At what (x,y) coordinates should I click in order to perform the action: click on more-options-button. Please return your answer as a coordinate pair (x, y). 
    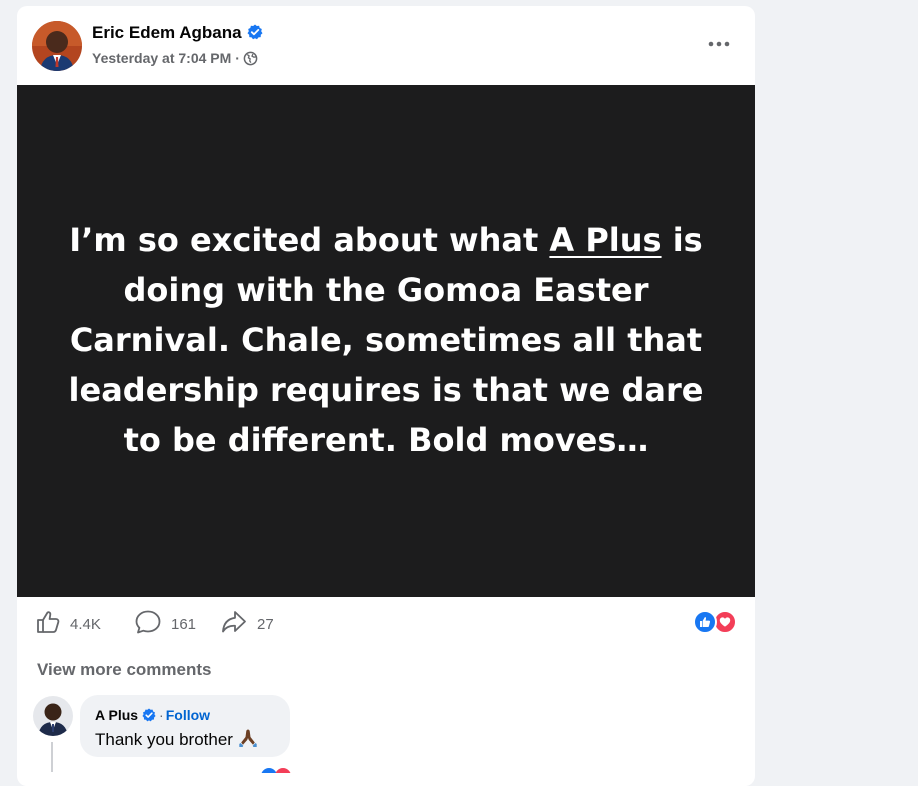
    Looking at the image, I should click on (719, 43).